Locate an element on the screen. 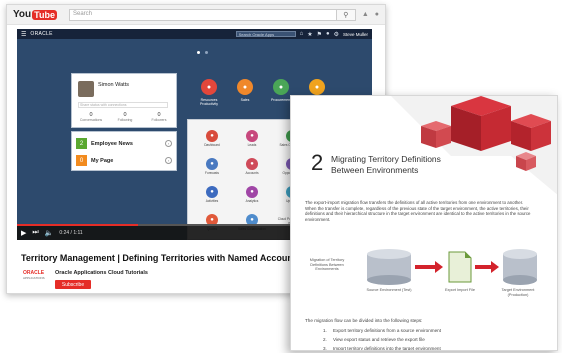 The width and height of the screenshot is (562, 353). tile-label: Dashboard is located at coordinates (212, 145).